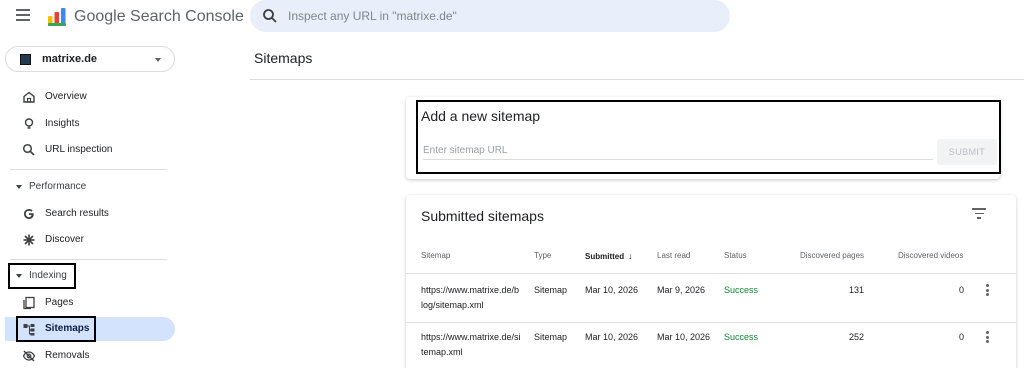 The width and height of the screenshot is (1024, 368). What do you see at coordinates (542, 255) in the screenshot?
I see `column-header-type: Type` at bounding box center [542, 255].